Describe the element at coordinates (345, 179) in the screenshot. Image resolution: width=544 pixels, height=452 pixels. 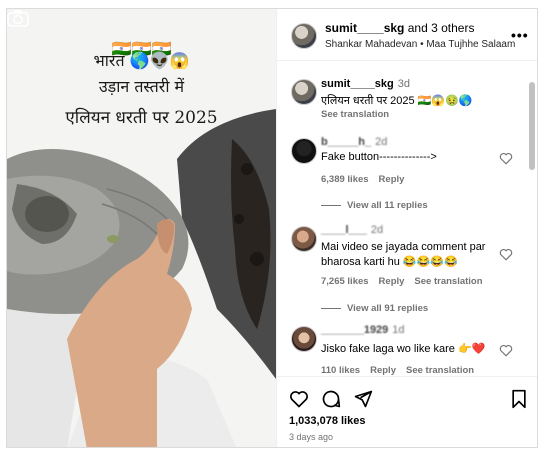
I see `comment-likes: 6,389 likes` at that location.